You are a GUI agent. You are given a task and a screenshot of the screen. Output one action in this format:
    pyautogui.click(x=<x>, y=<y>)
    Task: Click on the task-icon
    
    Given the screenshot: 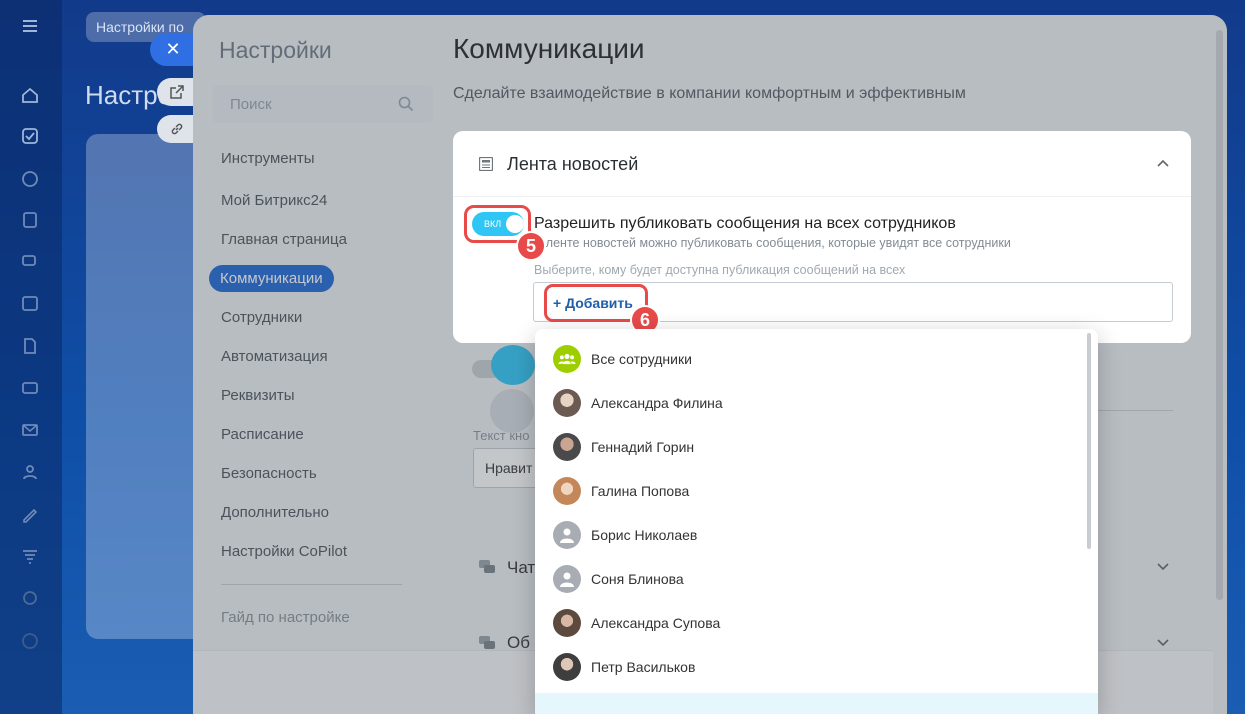 What is the action you would take?
    pyautogui.click(x=30, y=136)
    